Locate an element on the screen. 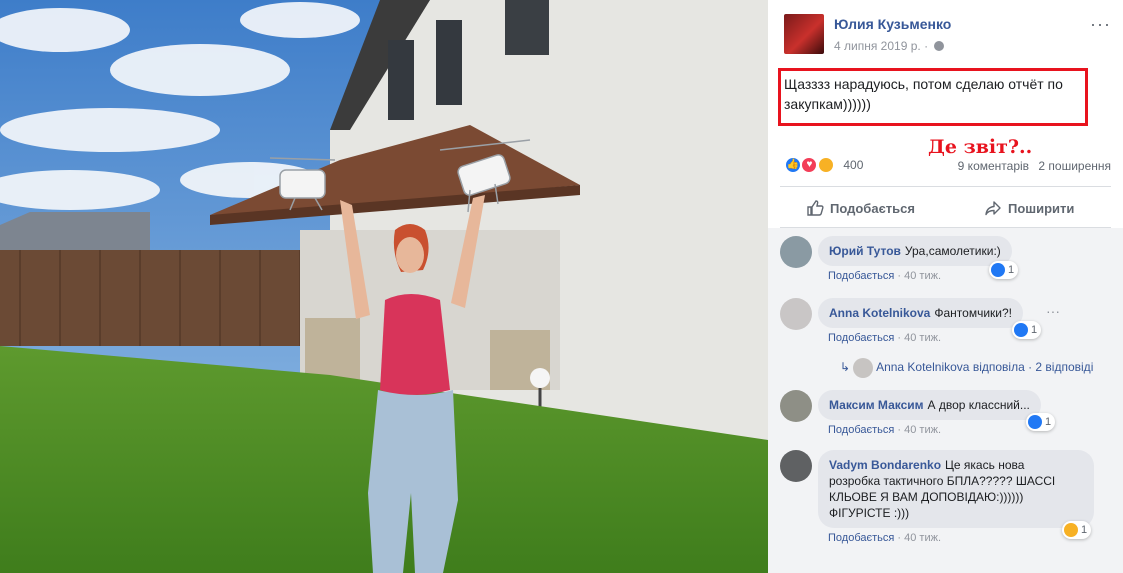  reply-action: відповіла is located at coordinates (998, 367).